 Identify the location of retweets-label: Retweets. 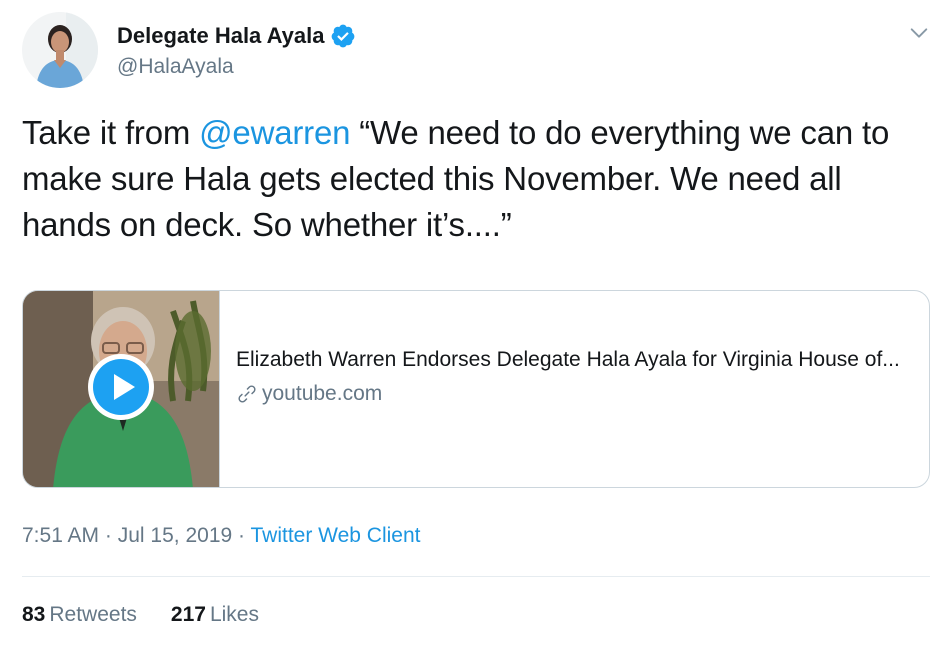
(93, 614).